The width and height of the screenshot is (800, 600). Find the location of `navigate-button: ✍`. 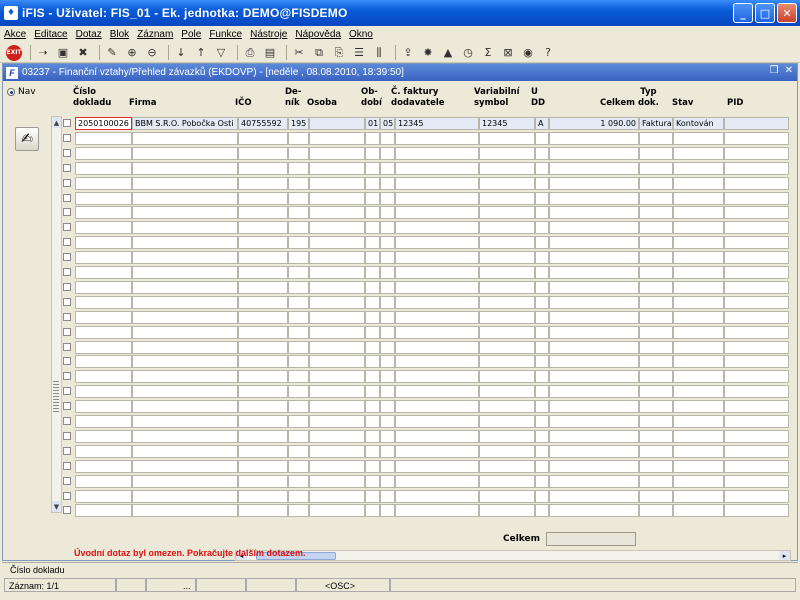

navigate-button: ✍ is located at coordinates (27, 139).